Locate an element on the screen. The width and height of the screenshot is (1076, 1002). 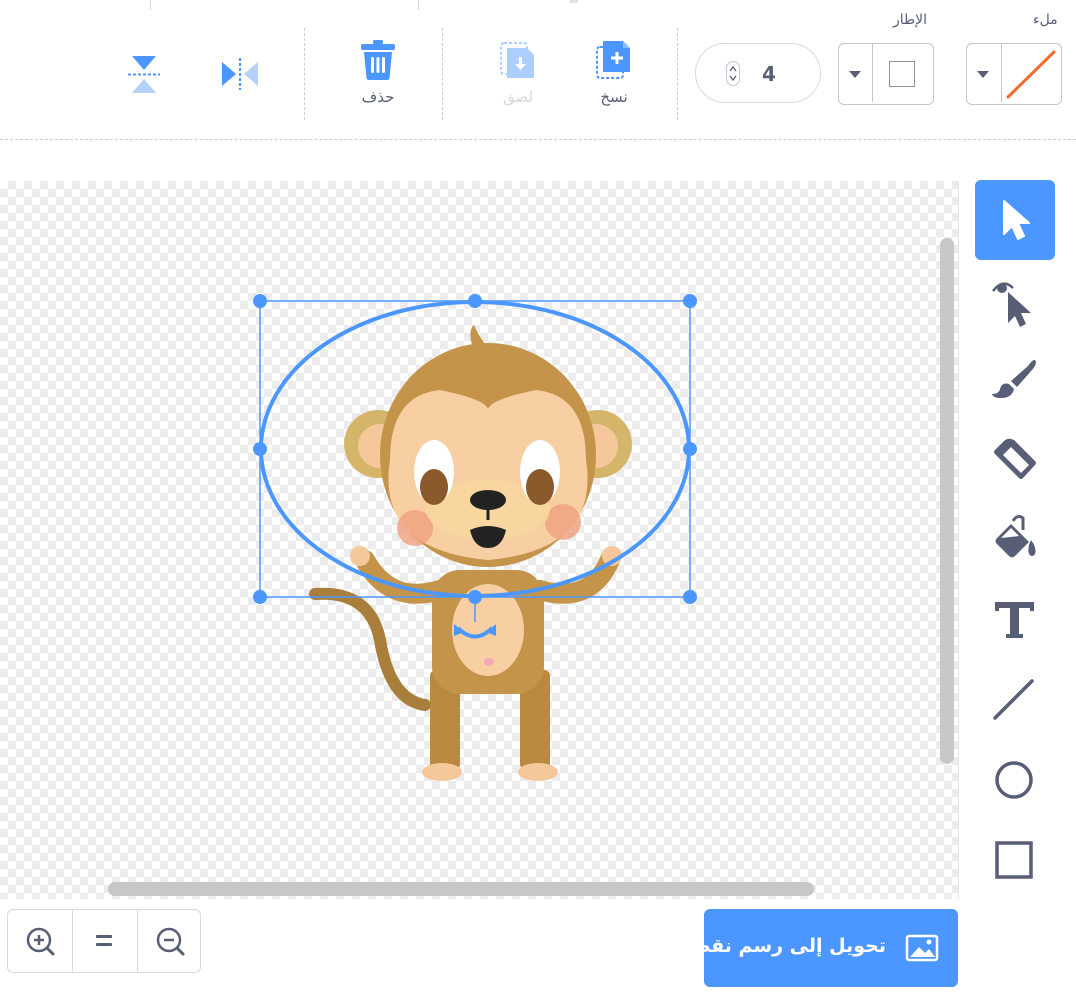
flip-horizontal-icon is located at coordinates (240, 74).